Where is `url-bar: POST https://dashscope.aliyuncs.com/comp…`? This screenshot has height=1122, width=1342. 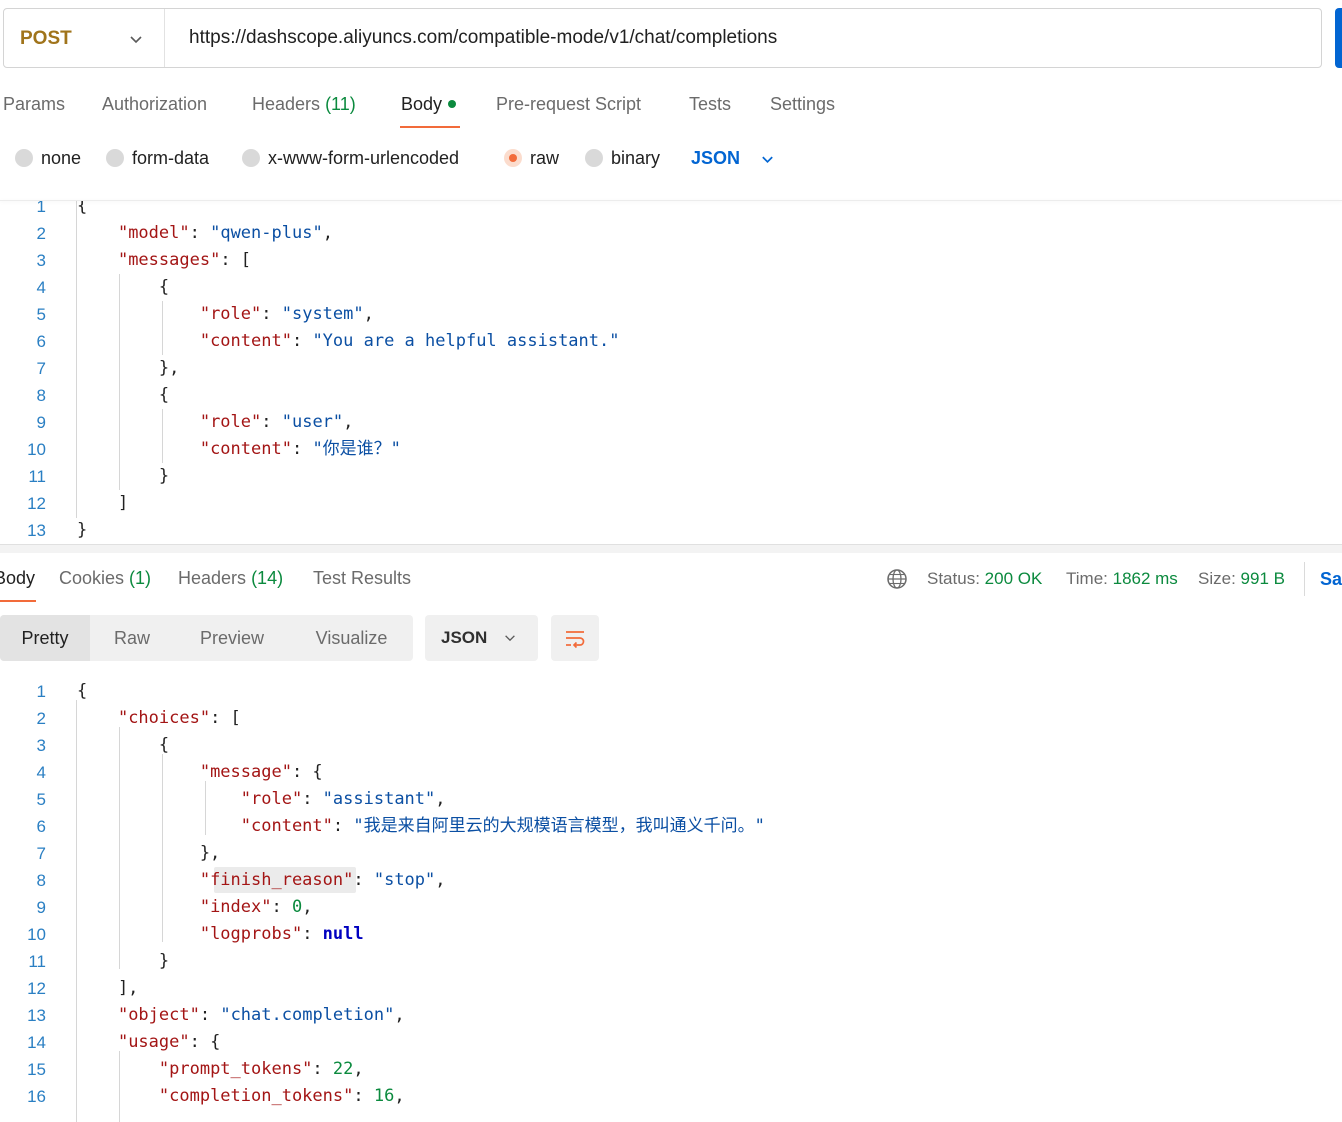
url-bar: POST https://dashscope.aliyuncs.com/comp… is located at coordinates (662, 38).